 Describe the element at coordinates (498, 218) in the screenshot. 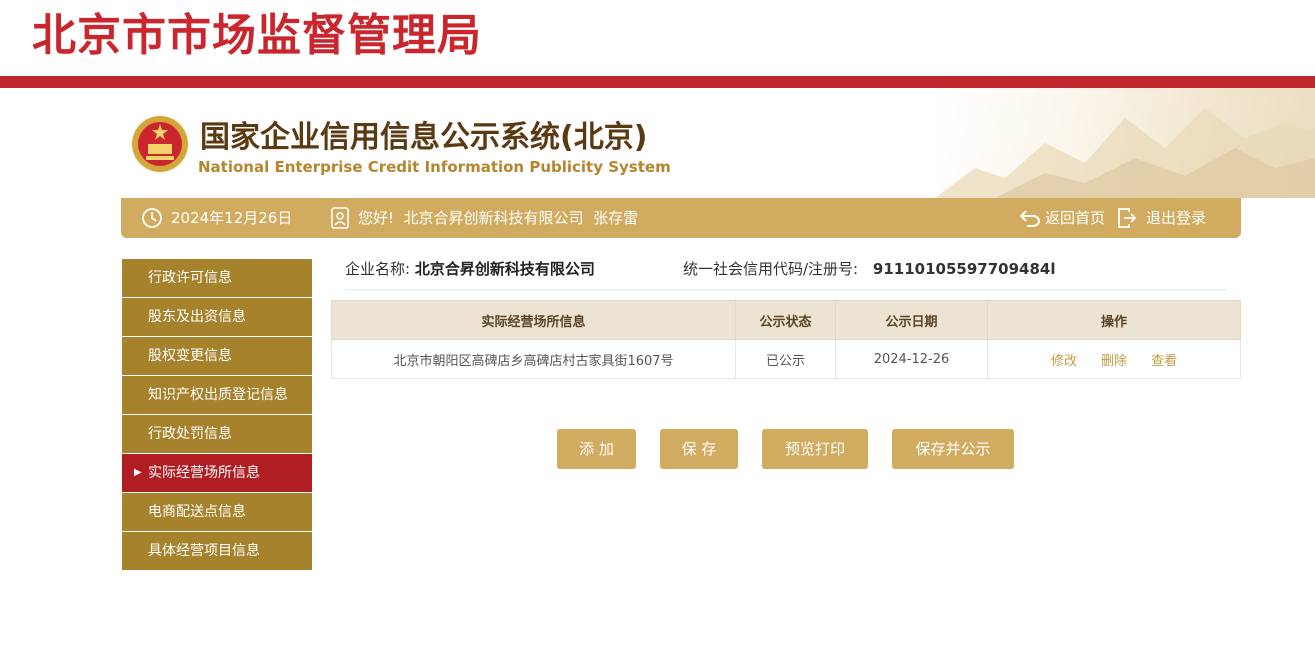

I see `greeting-text: 您好! 北京合昇创新科技有限公司 张存雷` at that location.